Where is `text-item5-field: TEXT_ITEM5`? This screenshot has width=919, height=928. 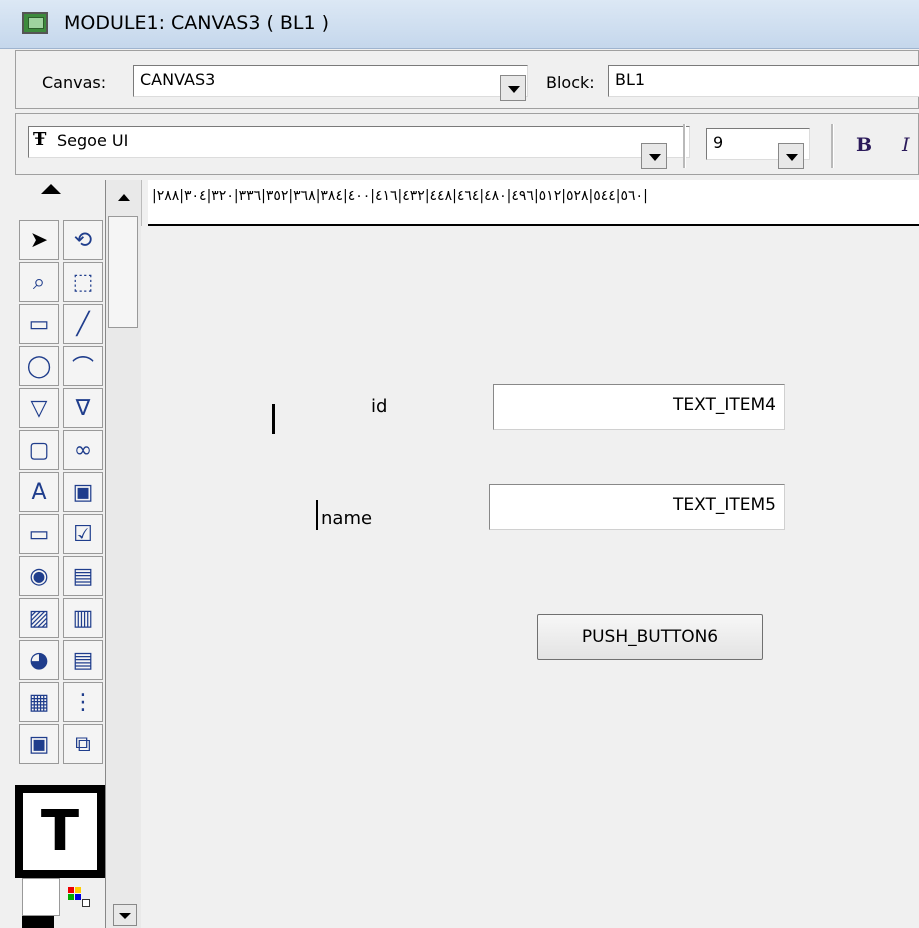
text-item5-field: TEXT_ITEM5 is located at coordinates (637, 507).